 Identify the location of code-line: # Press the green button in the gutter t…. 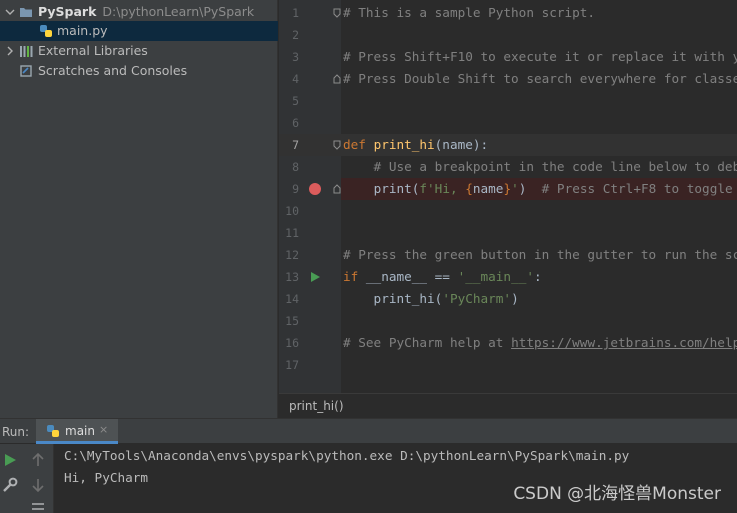
(539, 255).